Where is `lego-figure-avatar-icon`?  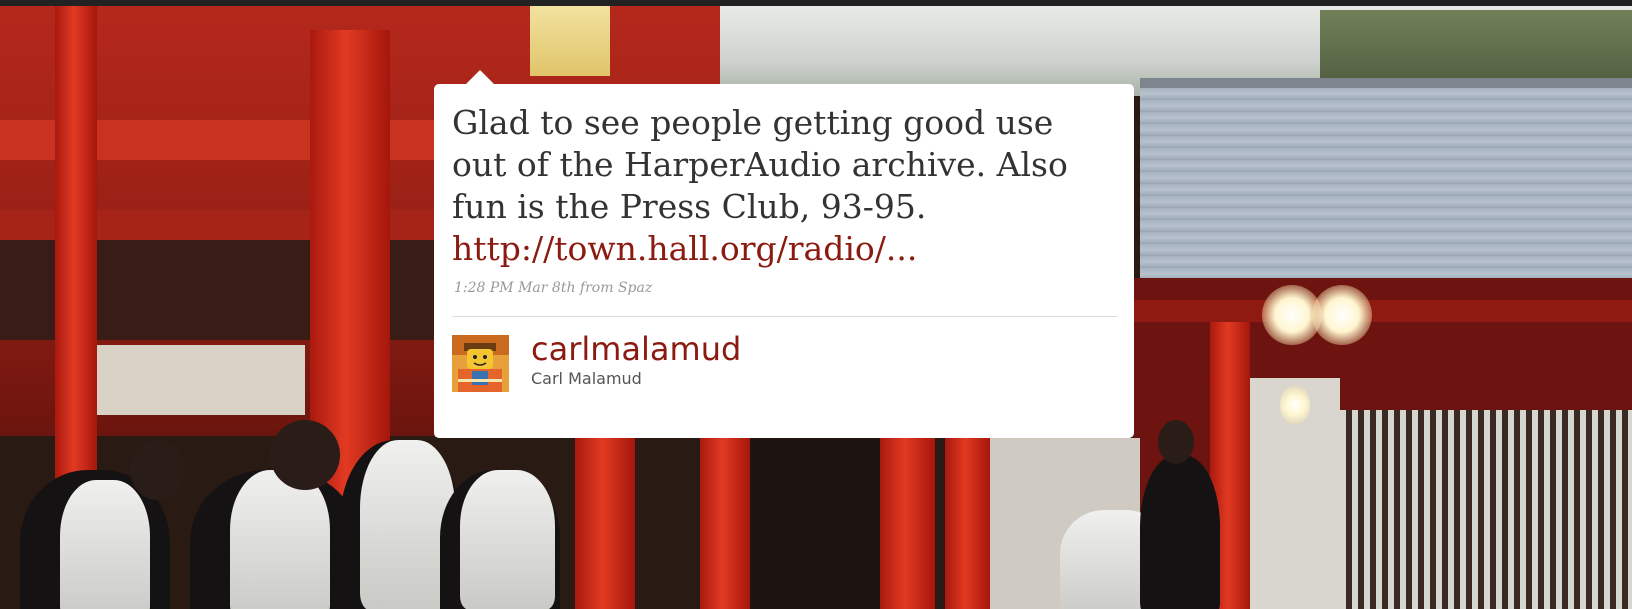
lego-figure-avatar-icon is located at coordinates (480, 363).